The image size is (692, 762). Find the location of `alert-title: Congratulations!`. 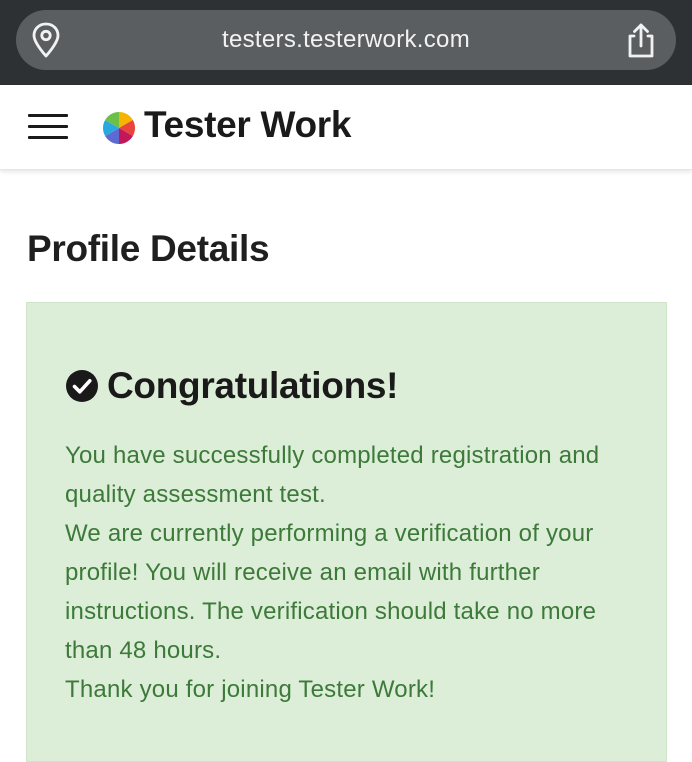

alert-title: Congratulations! is located at coordinates (253, 385).